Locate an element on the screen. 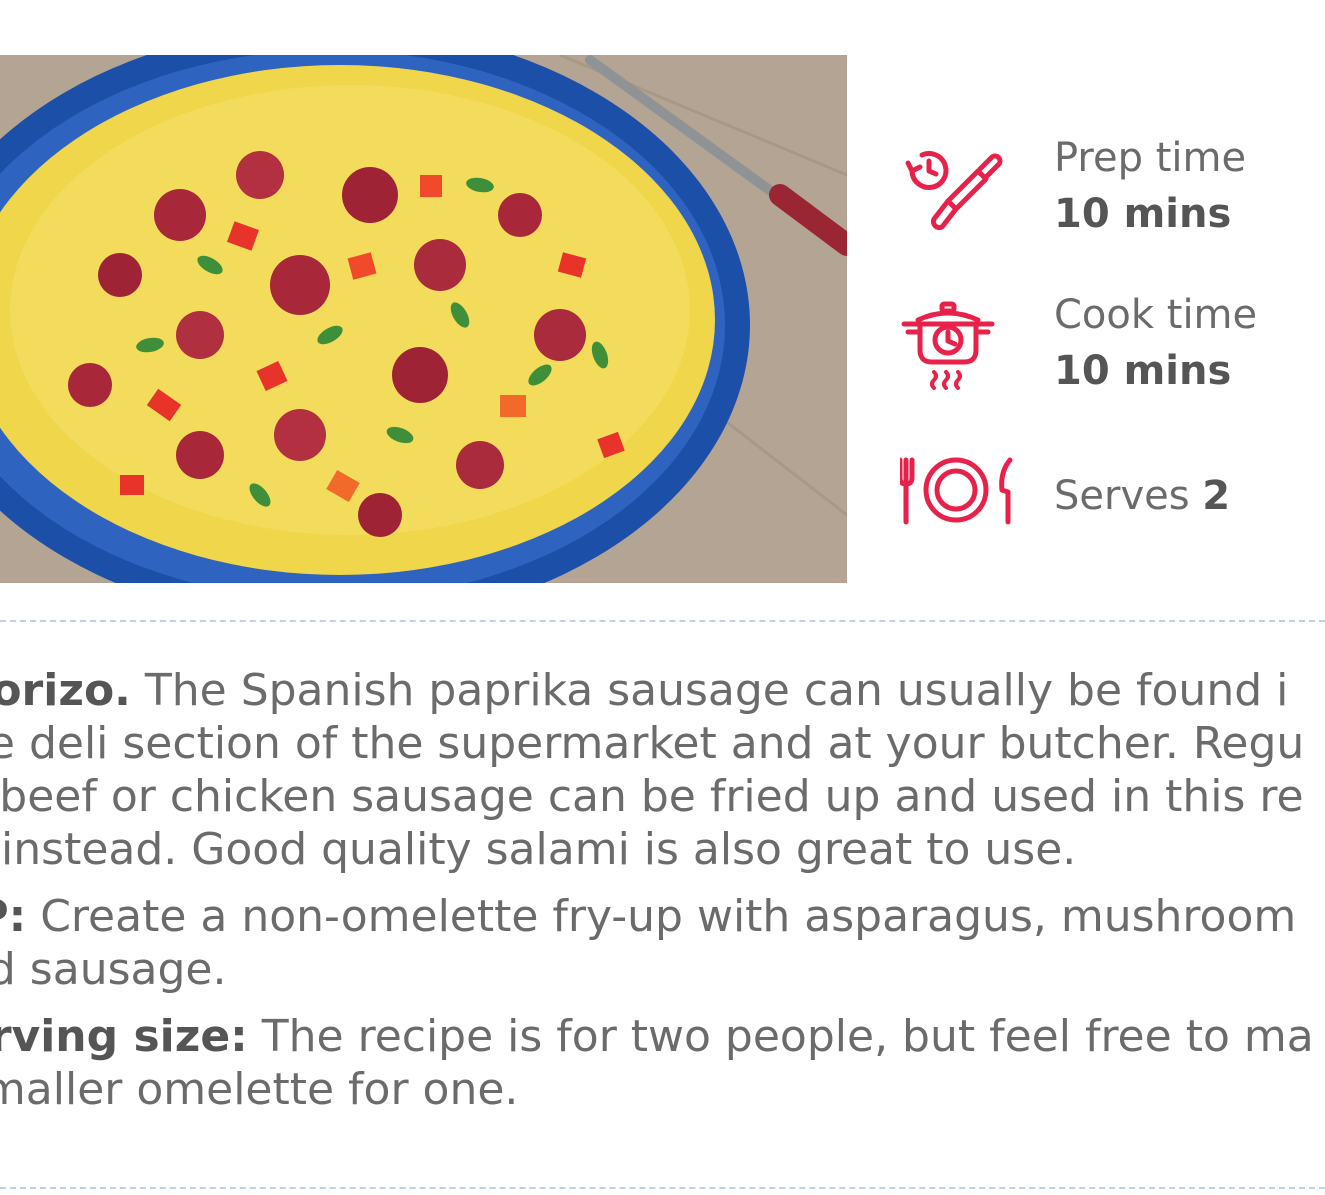 This screenshot has height=1195, width=1325. divider-bottom is located at coordinates (662, 1188).